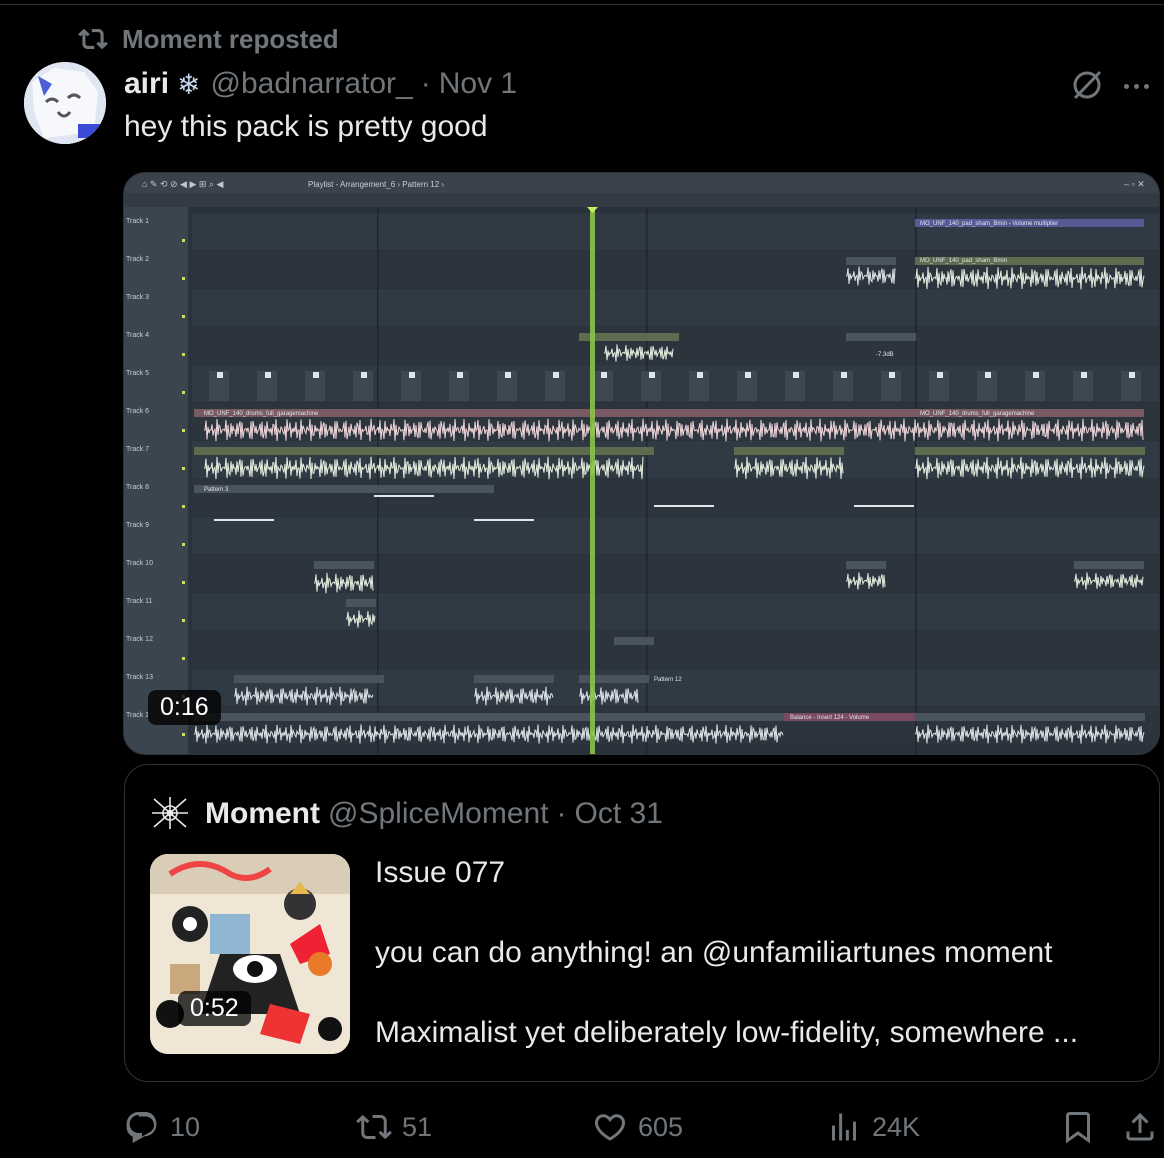  Describe the element at coordinates (440, 872) in the screenshot. I see `quoted-text-line-1: Issue 077` at that location.